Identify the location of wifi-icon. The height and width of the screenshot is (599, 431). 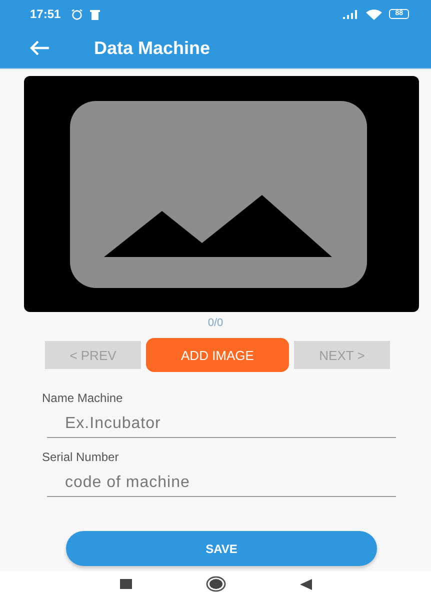
(374, 14).